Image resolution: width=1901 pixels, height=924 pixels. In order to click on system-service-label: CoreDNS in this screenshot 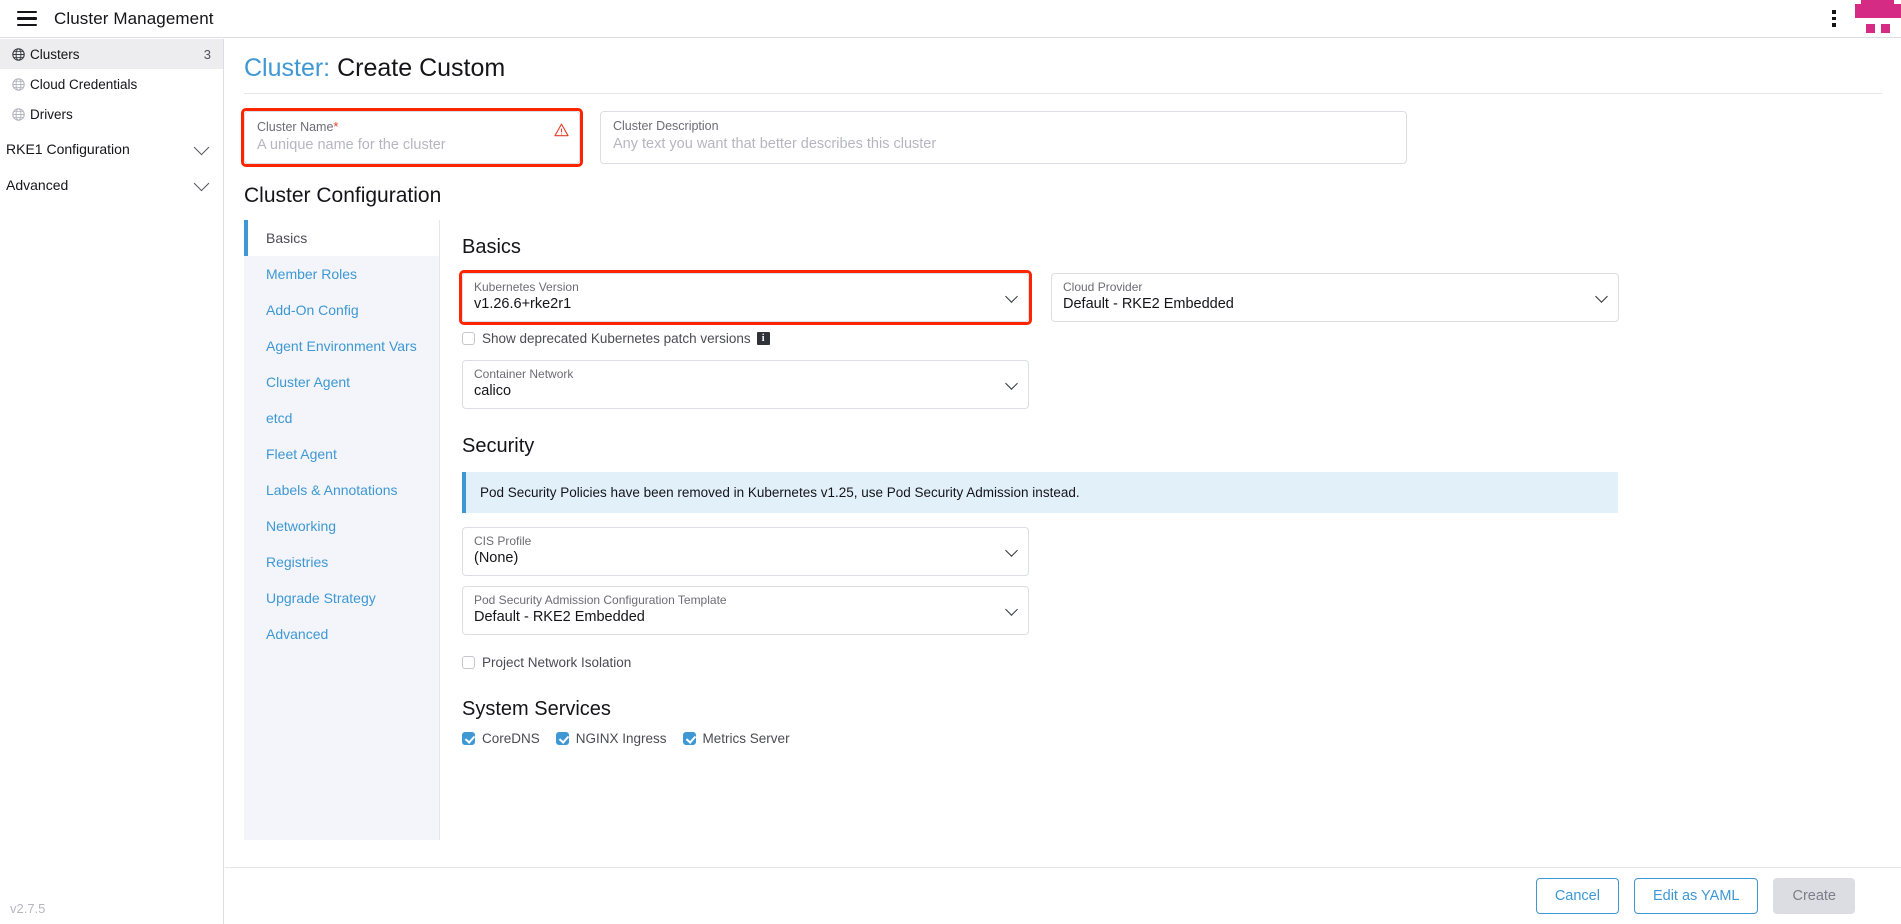, I will do `click(511, 738)`.